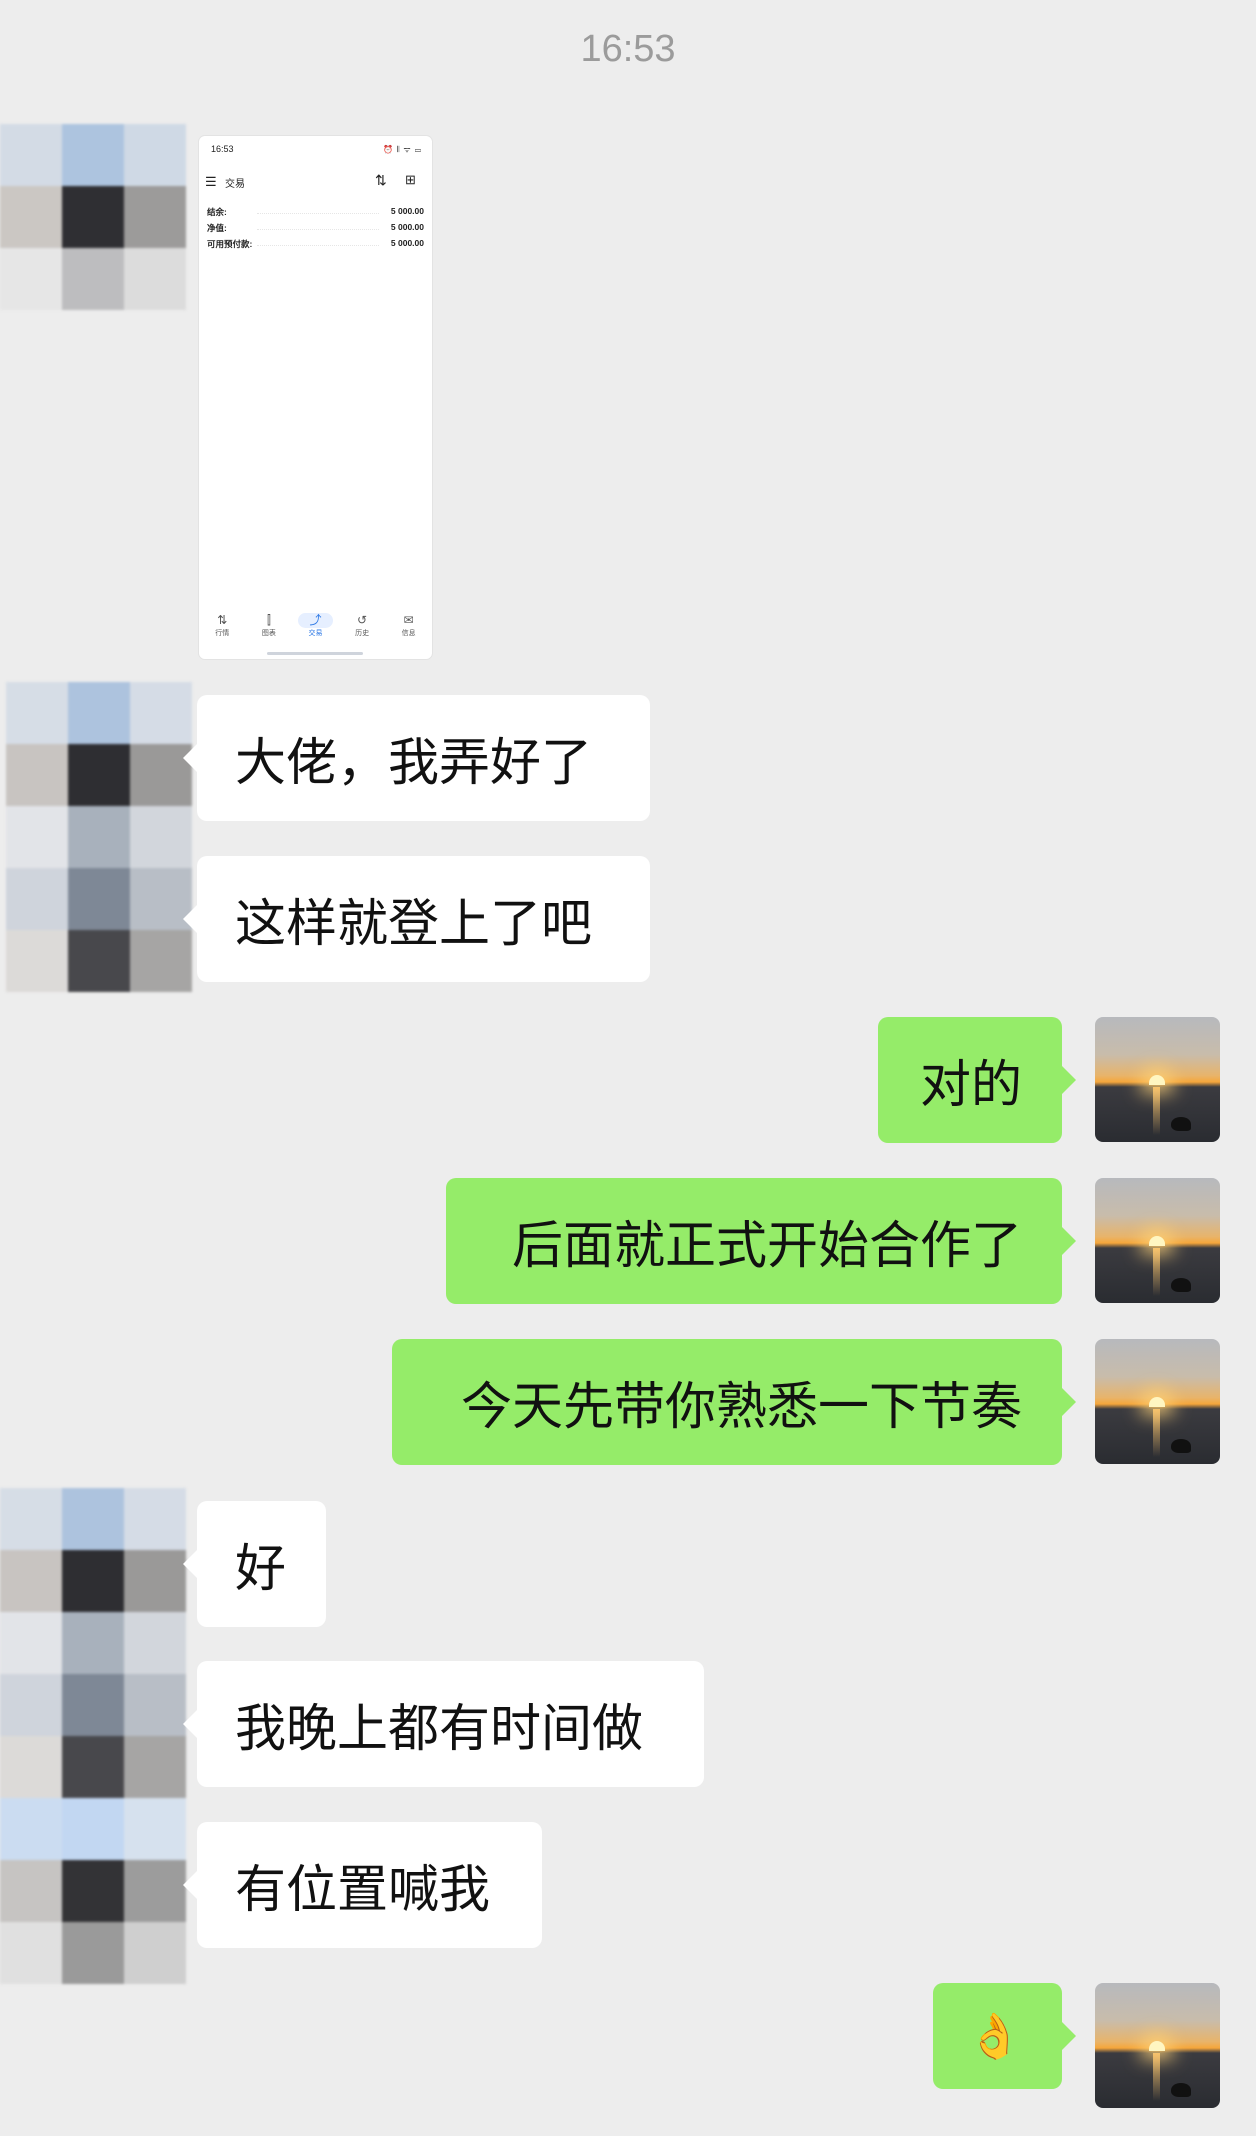 The height and width of the screenshot is (2136, 1256). Describe the element at coordinates (402, 149) in the screenshot. I see `status-icons: ⏰ 𝄃 ᯤ ▭` at that location.